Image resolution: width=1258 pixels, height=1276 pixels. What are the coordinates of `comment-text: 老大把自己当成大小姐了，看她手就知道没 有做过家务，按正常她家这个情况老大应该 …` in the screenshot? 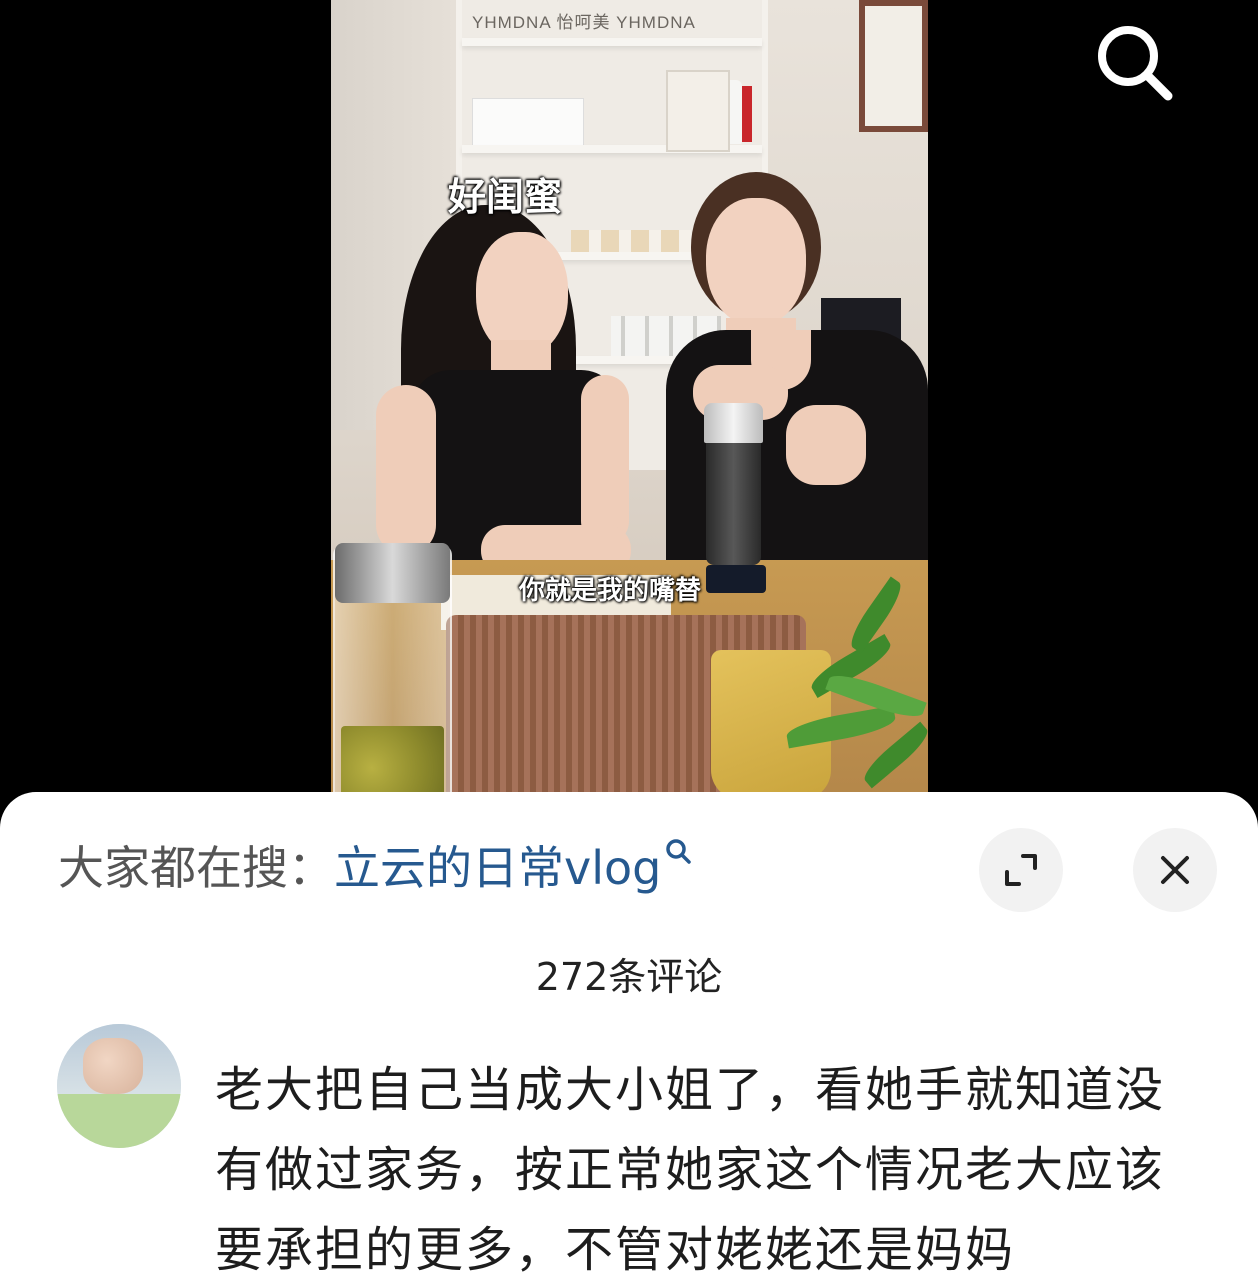 It's located at (715, 1163).